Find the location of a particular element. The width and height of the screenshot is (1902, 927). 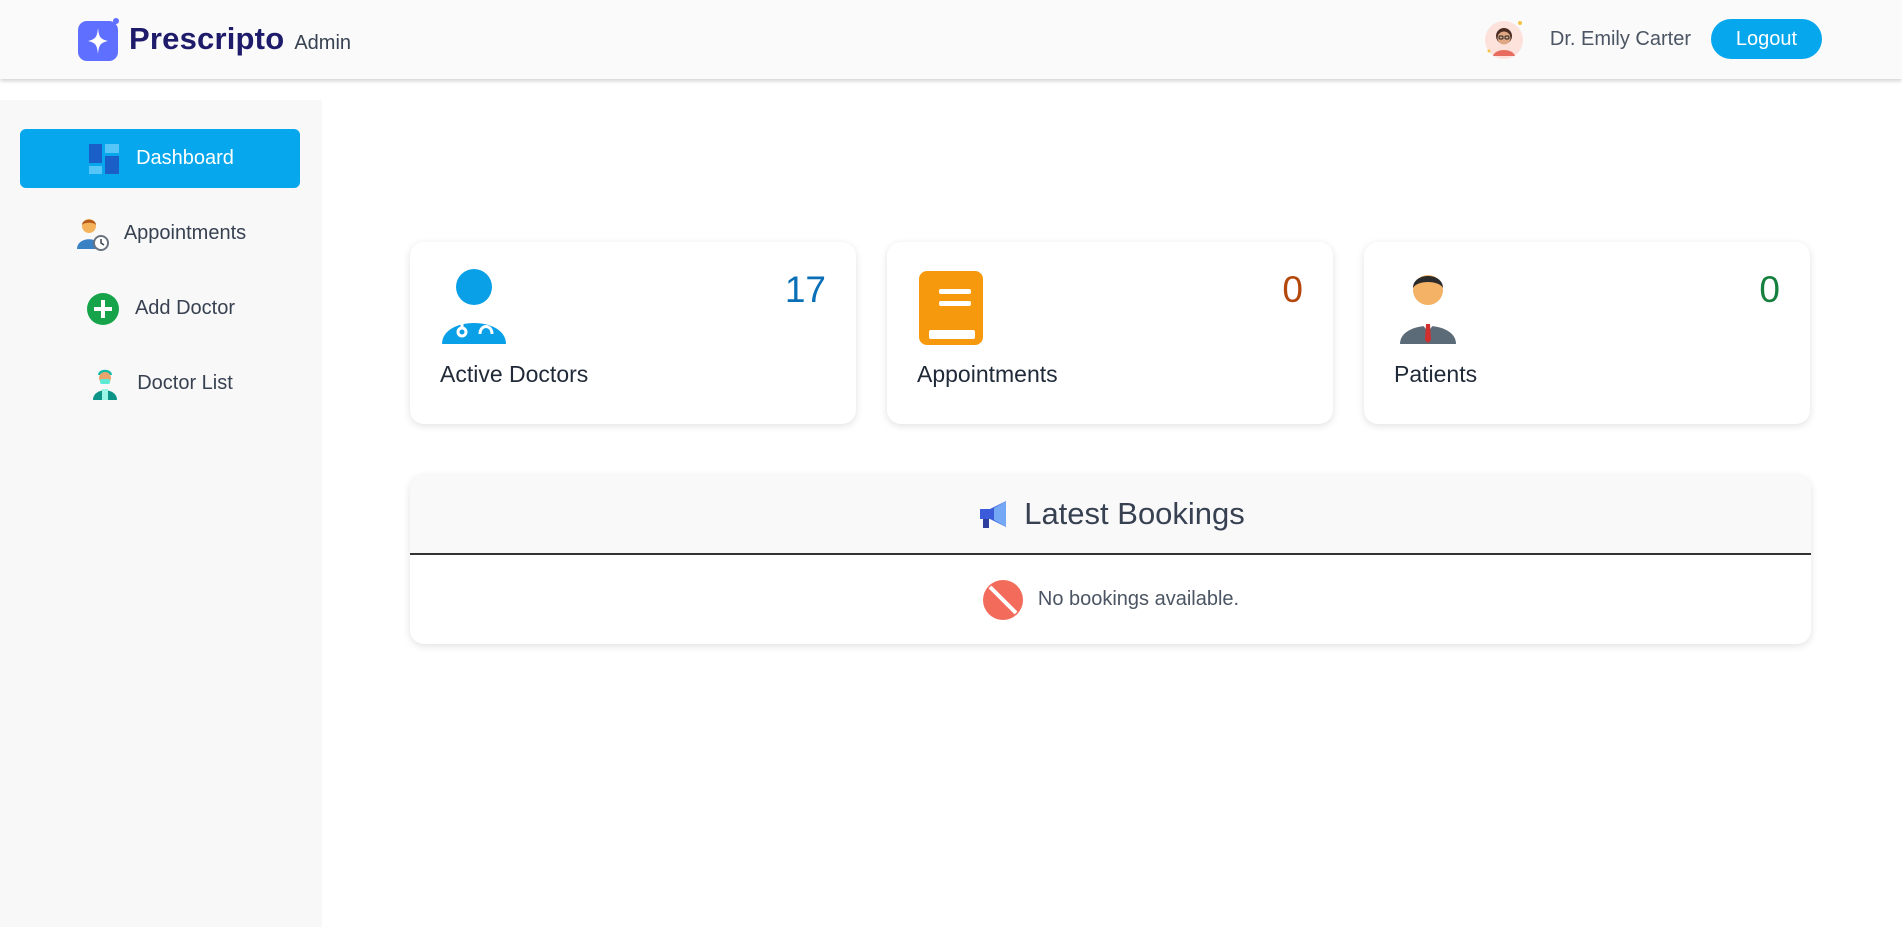

appointments-label: Appointments is located at coordinates (987, 374).